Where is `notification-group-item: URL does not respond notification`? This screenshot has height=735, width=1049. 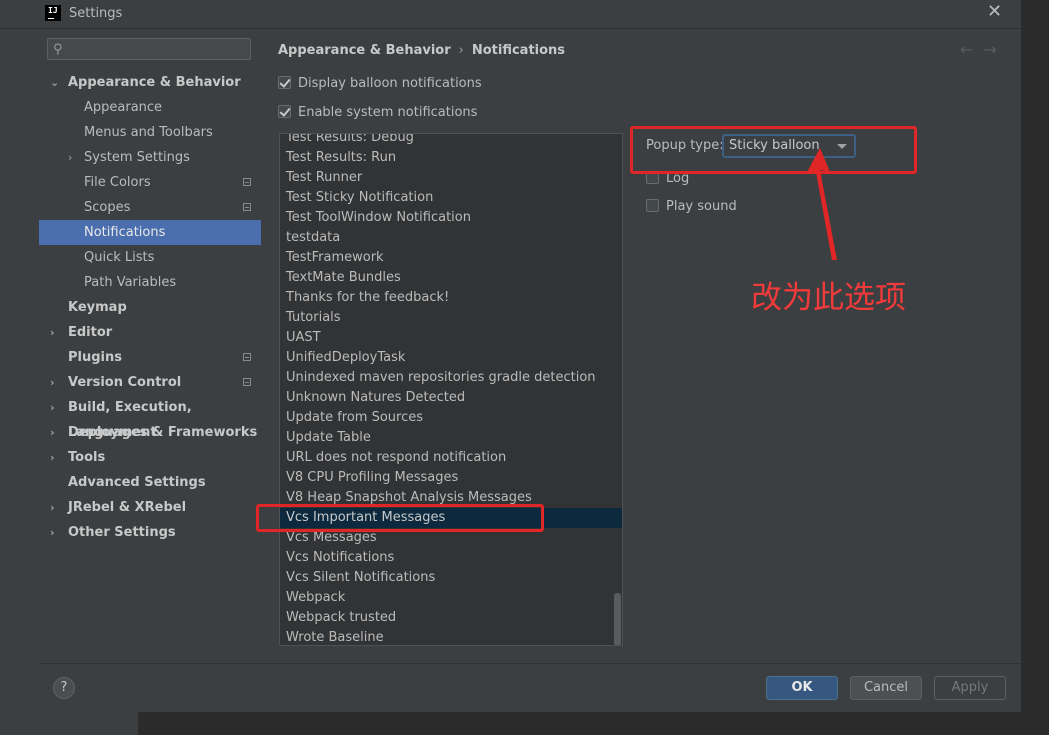 notification-group-item: URL does not respond notification is located at coordinates (445, 458).